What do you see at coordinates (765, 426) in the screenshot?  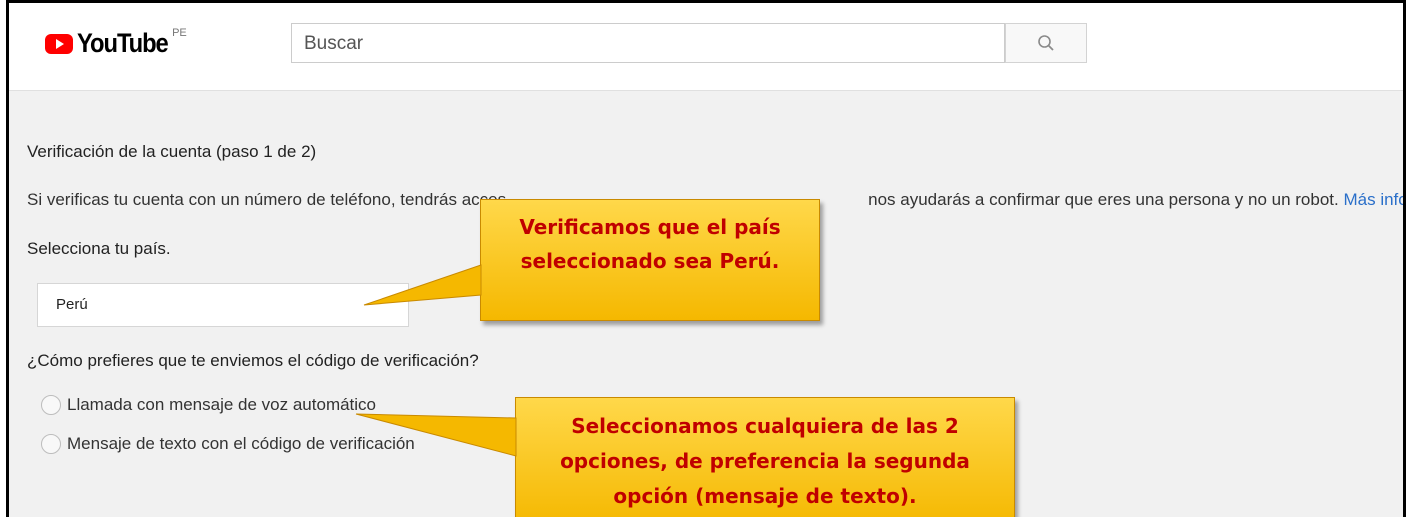 I see `callout-line: Seleccionamos cualquiera de las 2` at bounding box center [765, 426].